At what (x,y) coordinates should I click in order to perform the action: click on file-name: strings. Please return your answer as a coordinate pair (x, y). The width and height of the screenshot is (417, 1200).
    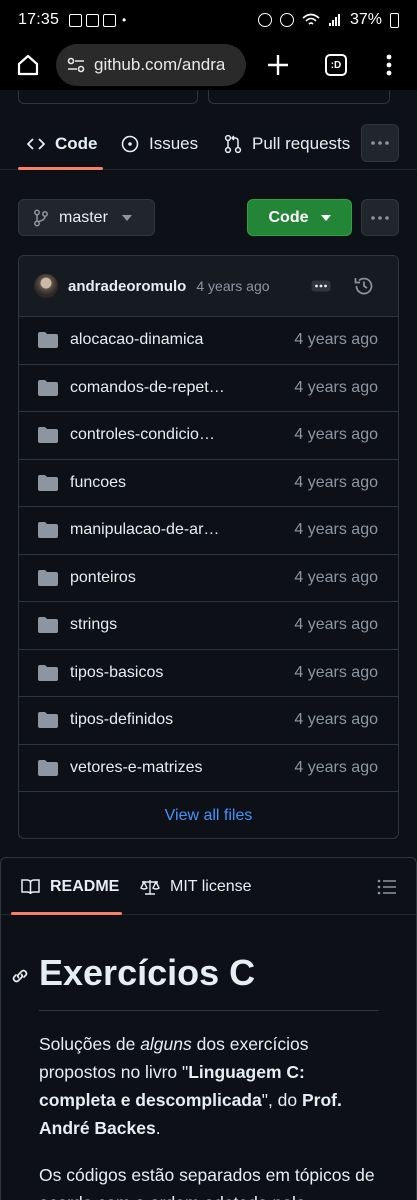
    Looking at the image, I should click on (150, 625).